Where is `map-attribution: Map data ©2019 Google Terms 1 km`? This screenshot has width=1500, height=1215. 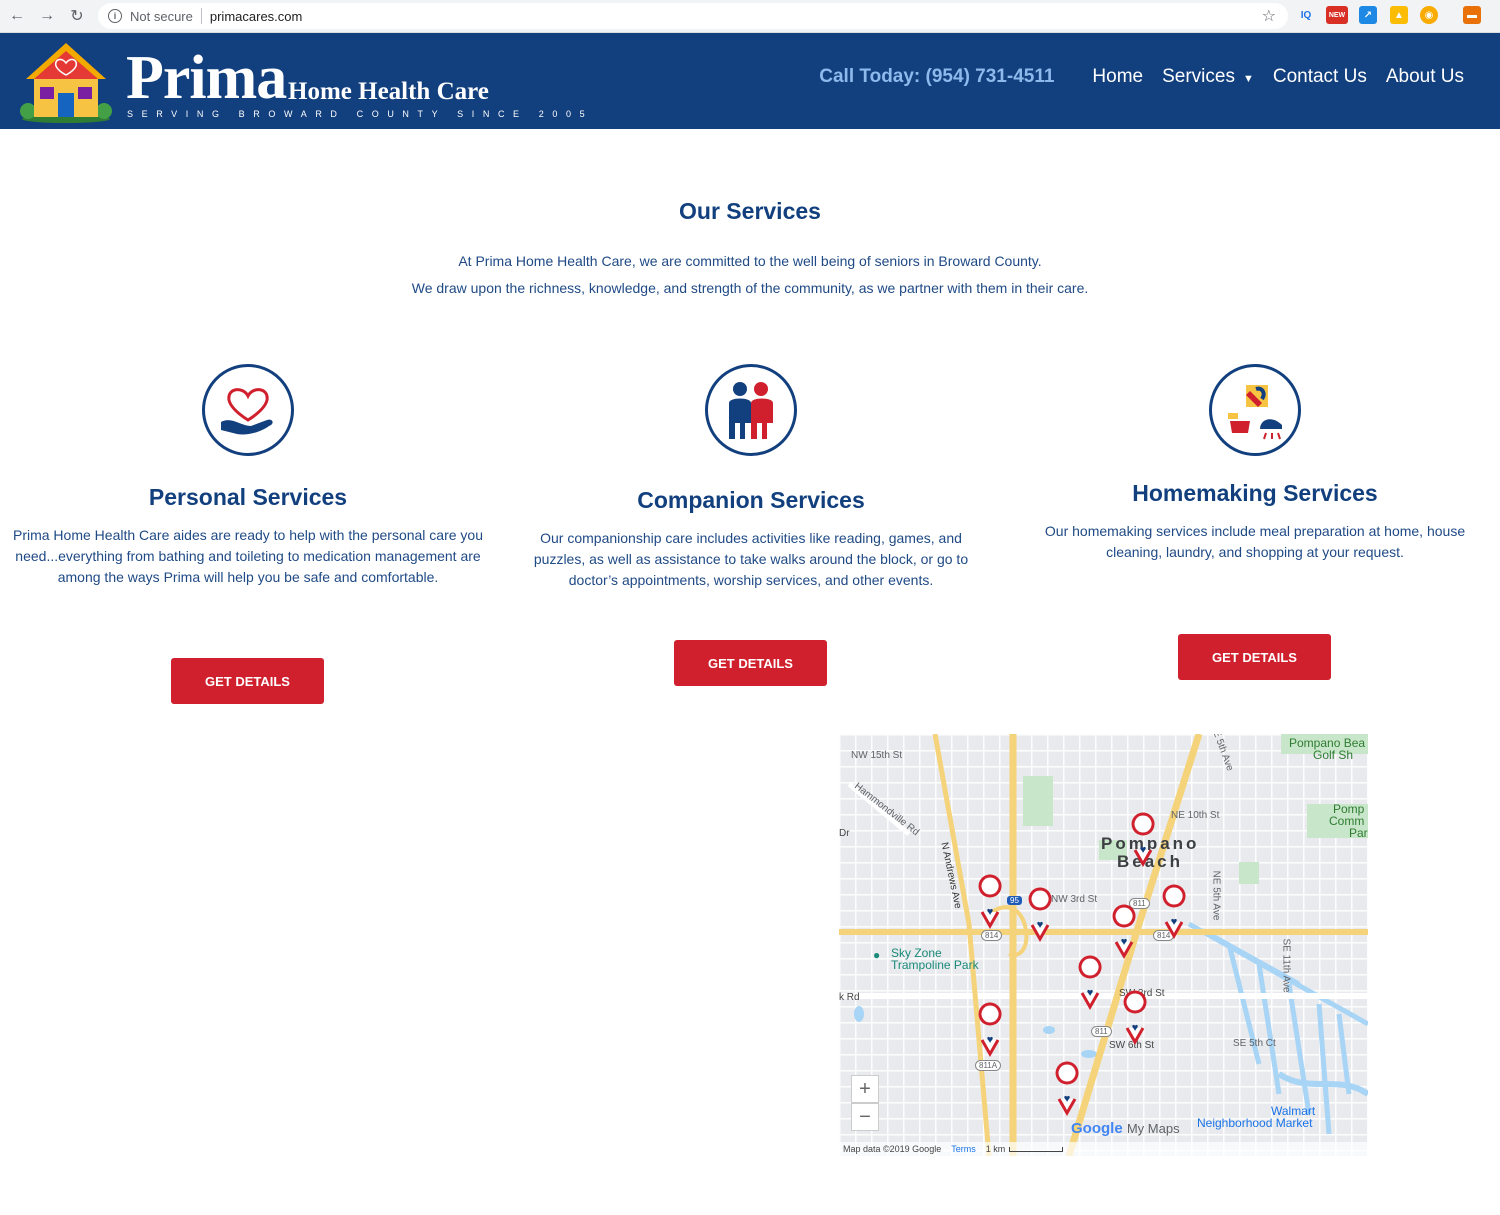
map-attribution: Map data ©2019 Google Terms 1 km is located at coordinates (1103, 1149).